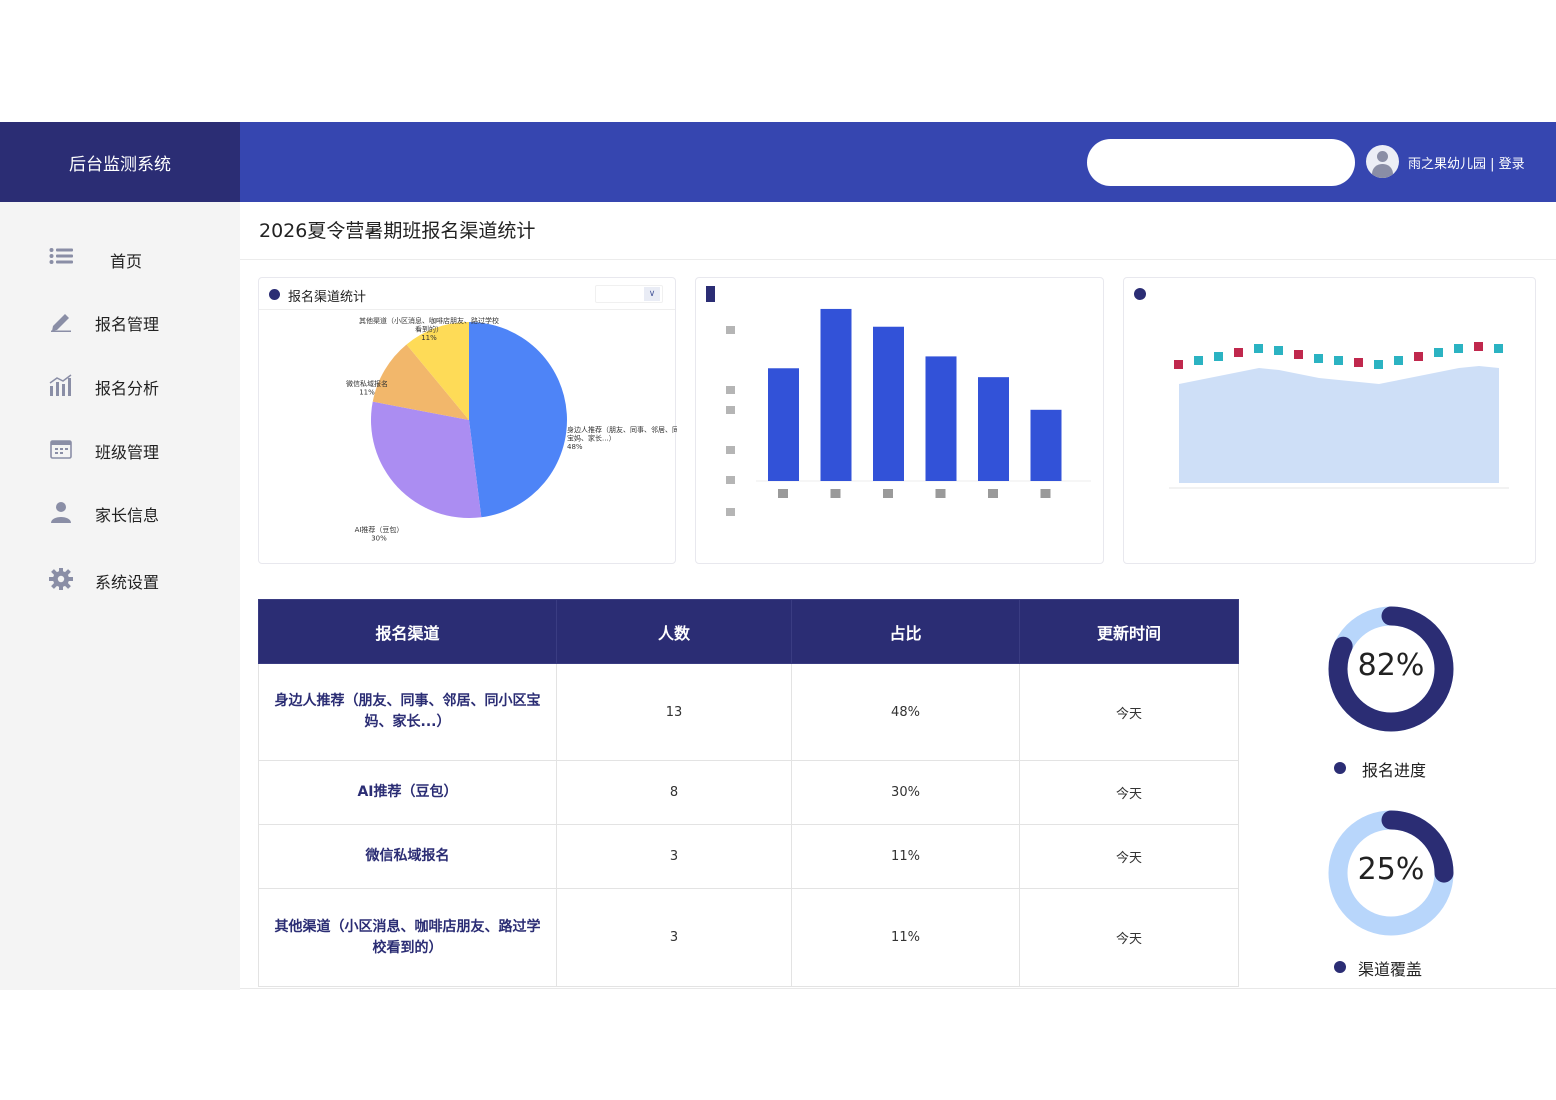 The width and height of the screenshot is (1556, 1100). Describe the element at coordinates (61, 449) in the screenshot. I see `calendar-icon` at that location.